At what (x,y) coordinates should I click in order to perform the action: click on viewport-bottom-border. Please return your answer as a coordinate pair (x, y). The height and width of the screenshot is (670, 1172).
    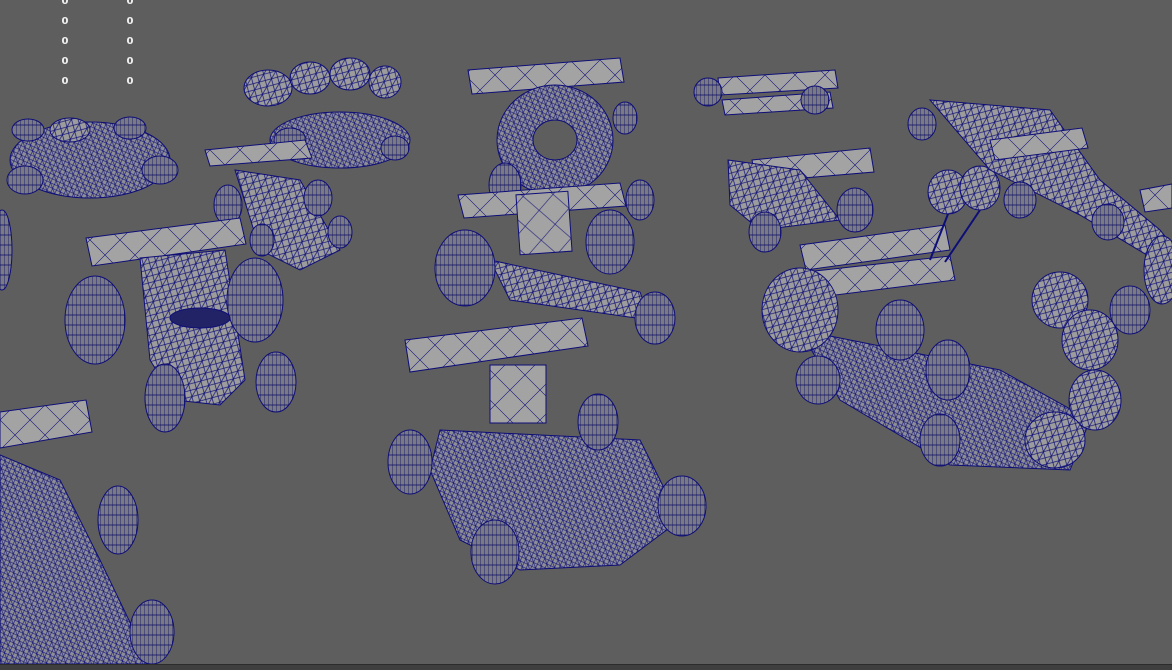
    Looking at the image, I should click on (586, 667).